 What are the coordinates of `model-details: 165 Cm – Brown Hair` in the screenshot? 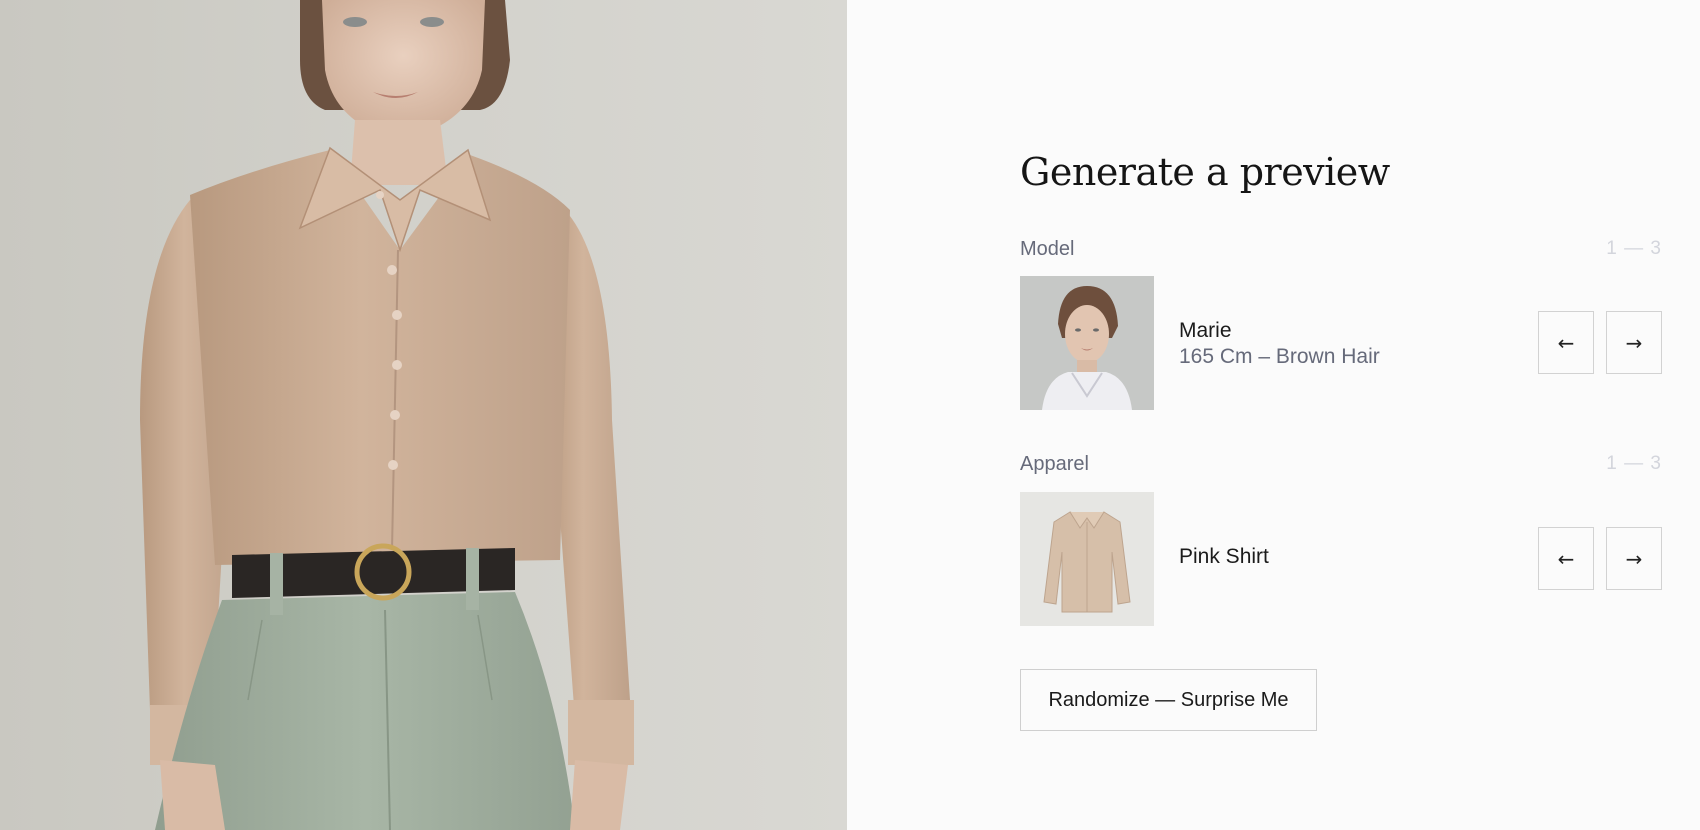 It's located at (1279, 356).